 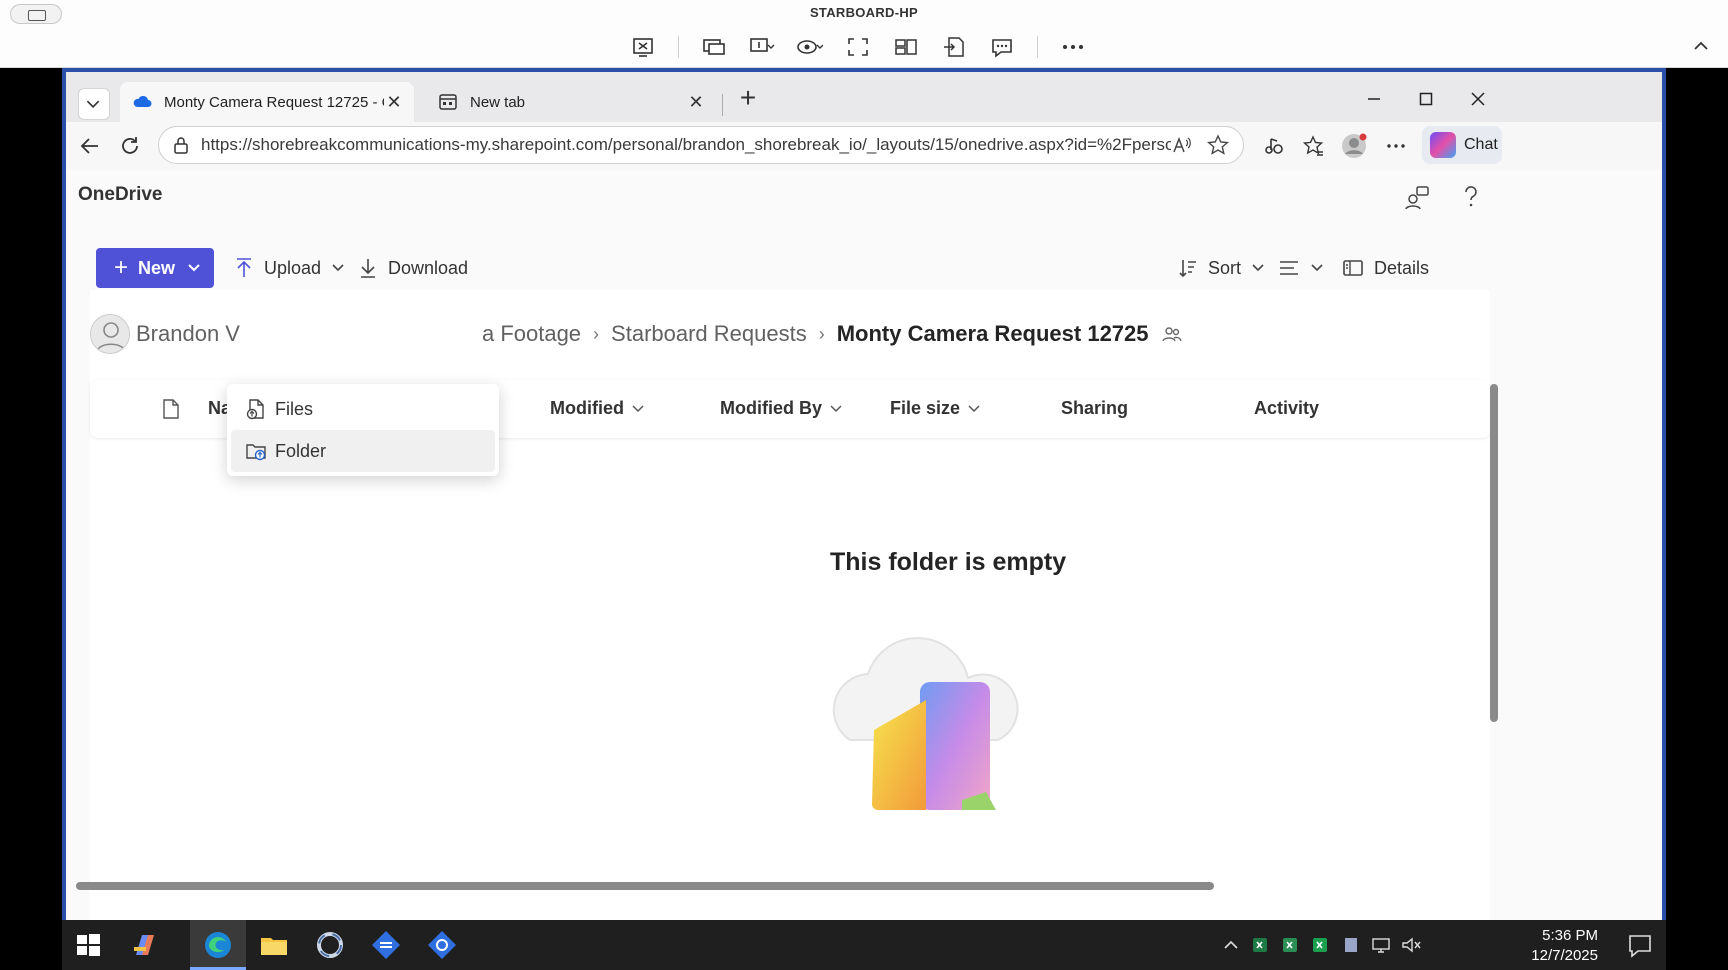 What do you see at coordinates (448, 102) in the screenshot?
I see `new-tab-page-icon` at bounding box center [448, 102].